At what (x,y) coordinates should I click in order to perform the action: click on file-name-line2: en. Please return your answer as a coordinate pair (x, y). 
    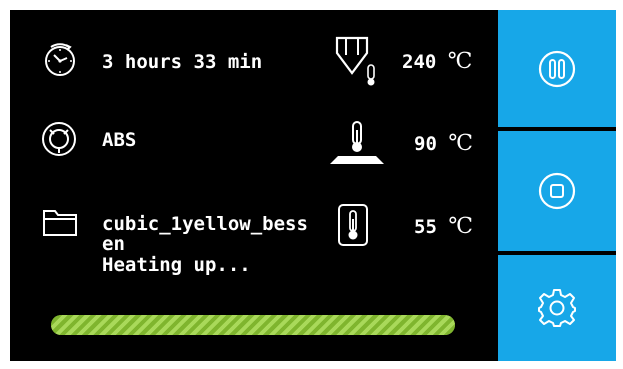
    Looking at the image, I should click on (113, 244).